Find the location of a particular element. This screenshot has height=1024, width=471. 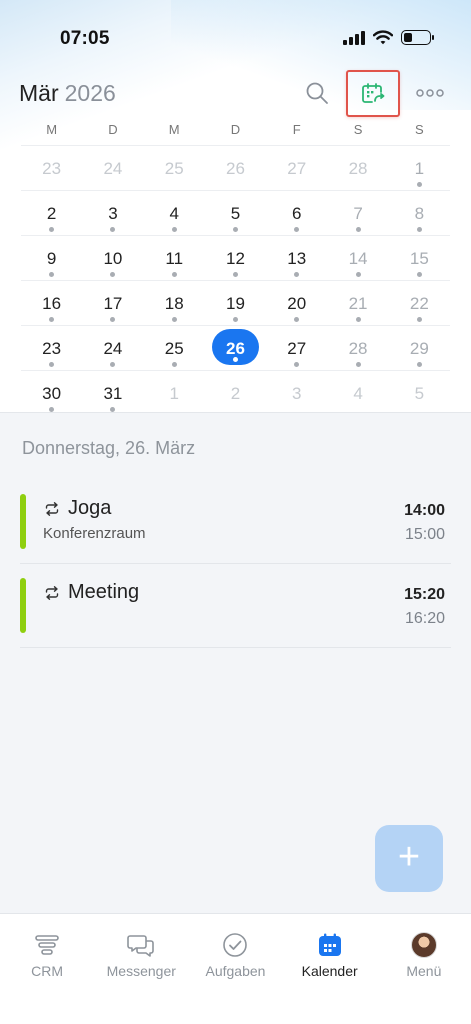

status-bar: 07:05 is located at coordinates (235, 39).